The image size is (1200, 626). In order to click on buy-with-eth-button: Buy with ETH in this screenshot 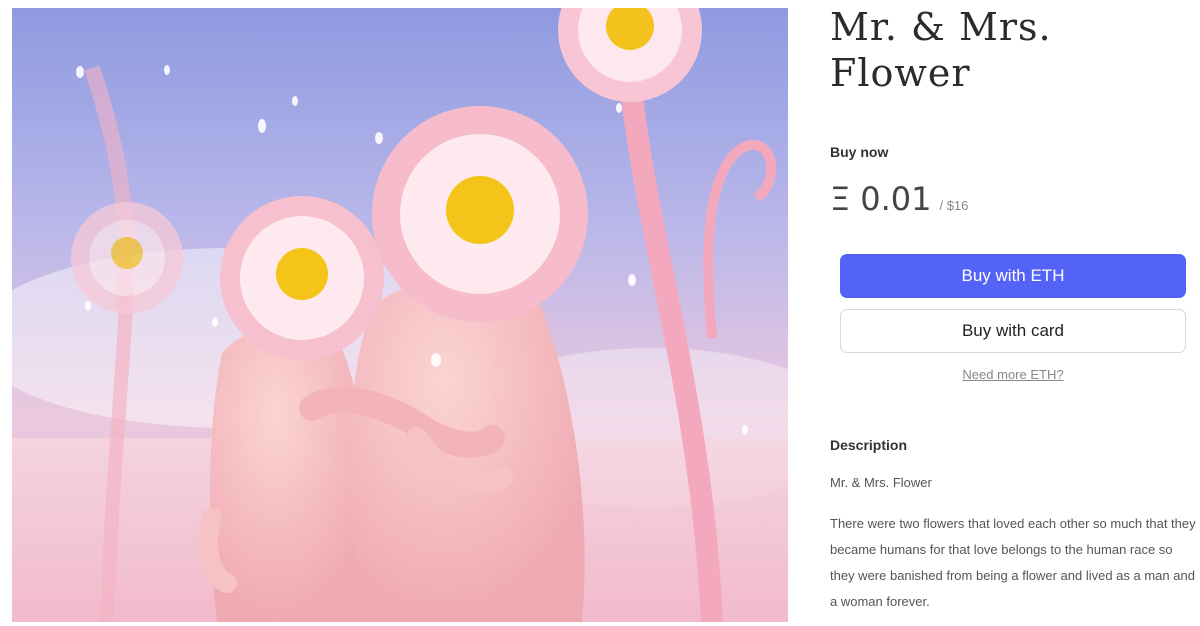, I will do `click(1013, 276)`.